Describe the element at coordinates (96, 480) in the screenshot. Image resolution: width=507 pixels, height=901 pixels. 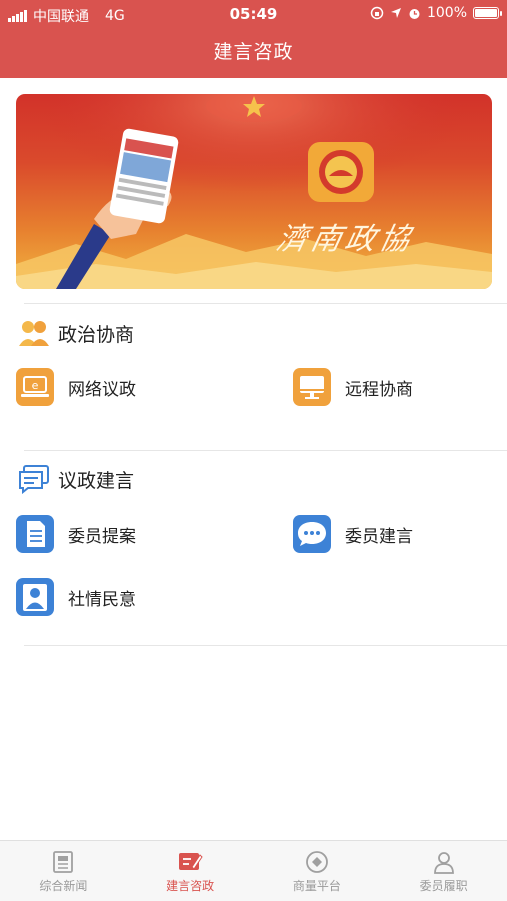
I see `section-title: 议政建言` at that location.